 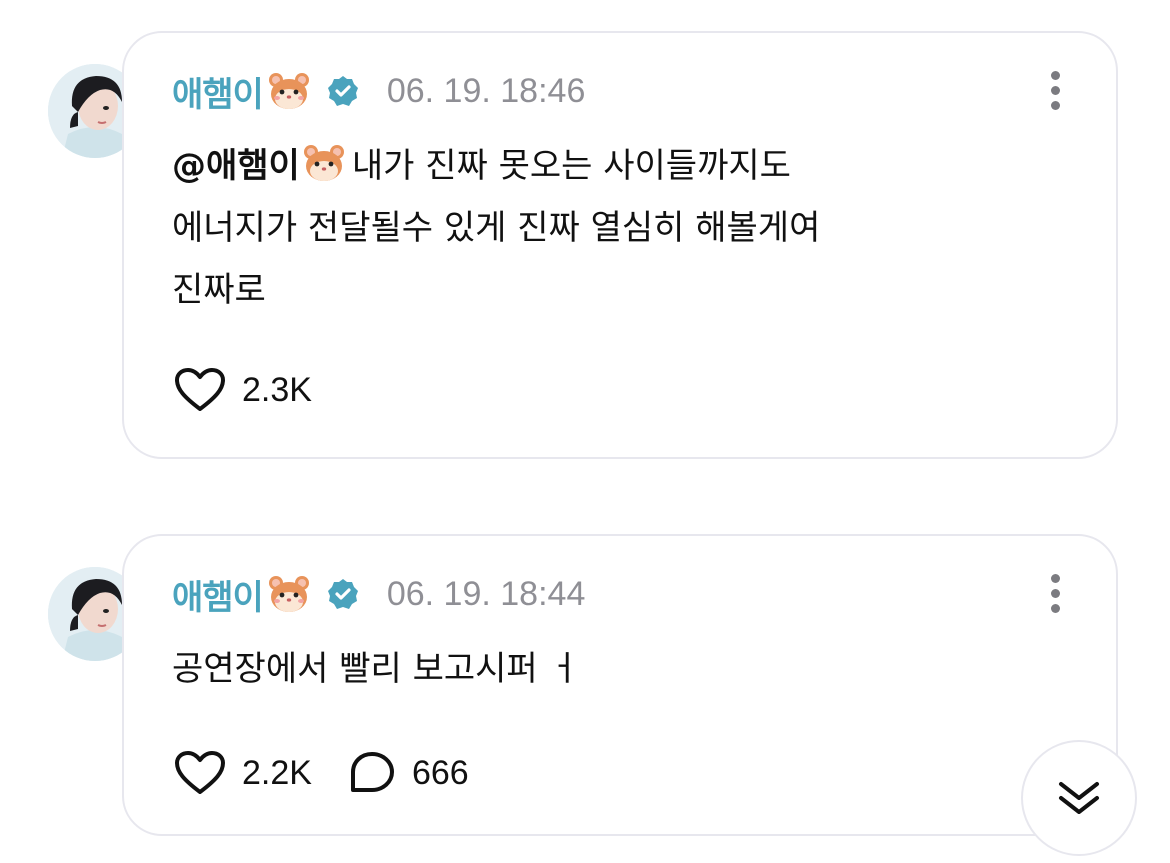 I want to click on double-chevron-down-icon, so click(x=1079, y=798).